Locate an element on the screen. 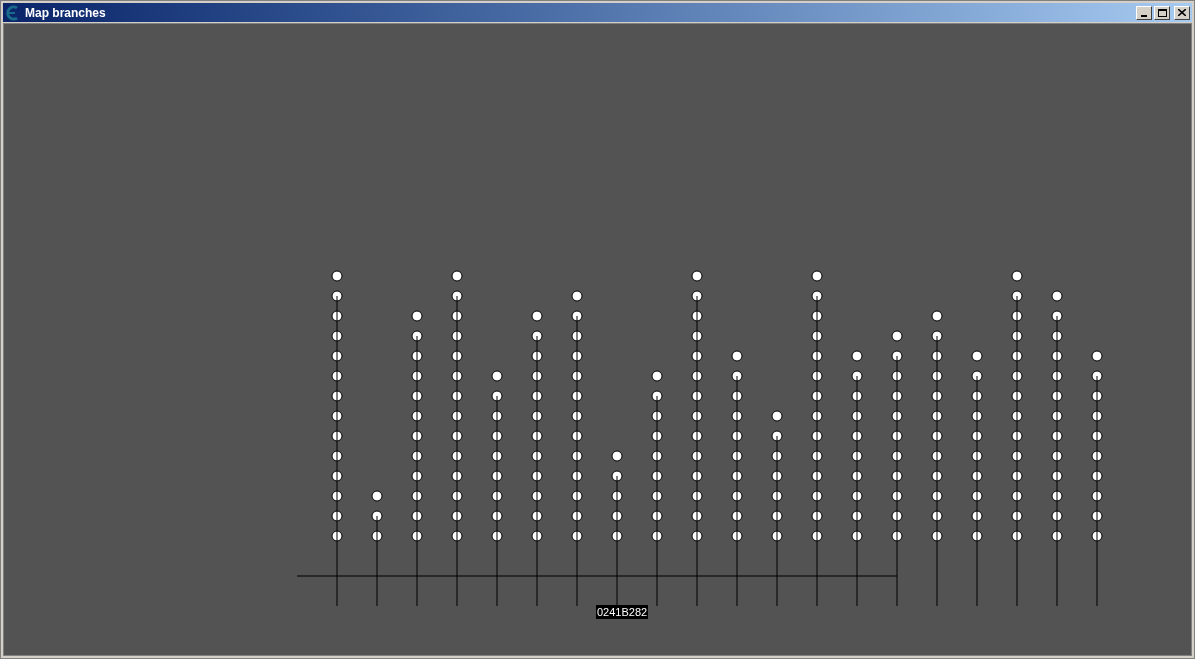 The width and height of the screenshot is (1195, 659). branch-label: 0241B282 is located at coordinates (622, 612).